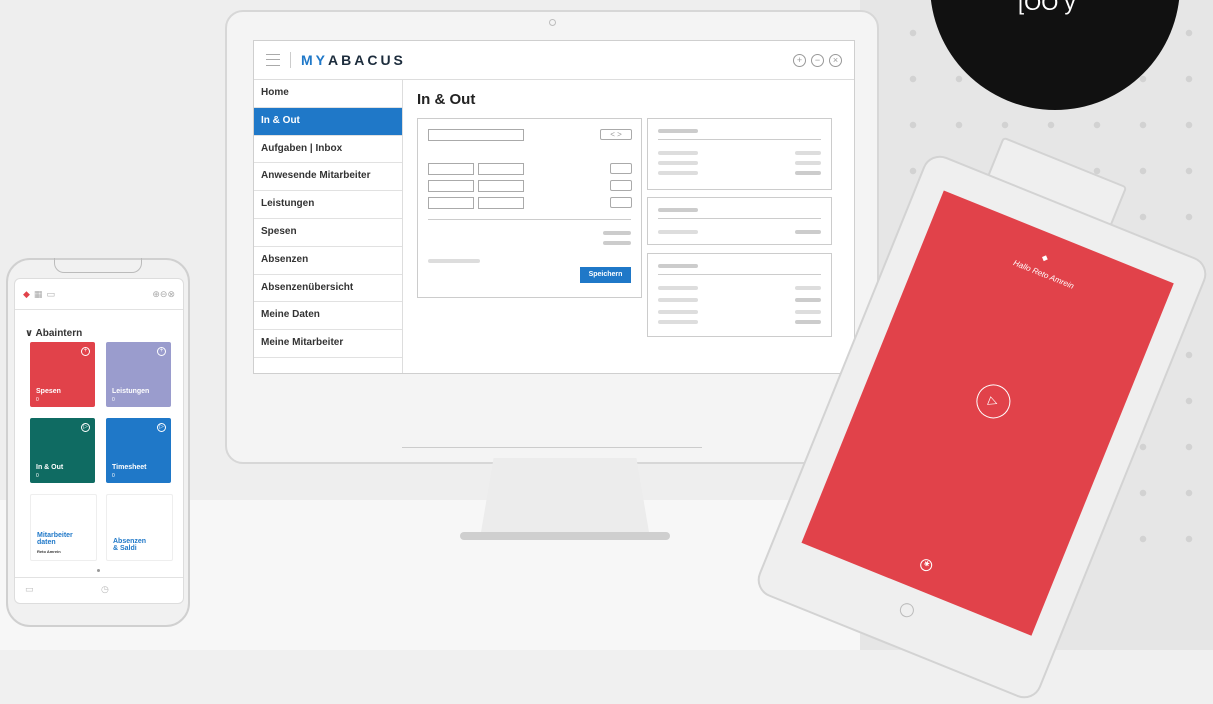  I want to click on sidebar-item-home: Home, so click(328, 94).